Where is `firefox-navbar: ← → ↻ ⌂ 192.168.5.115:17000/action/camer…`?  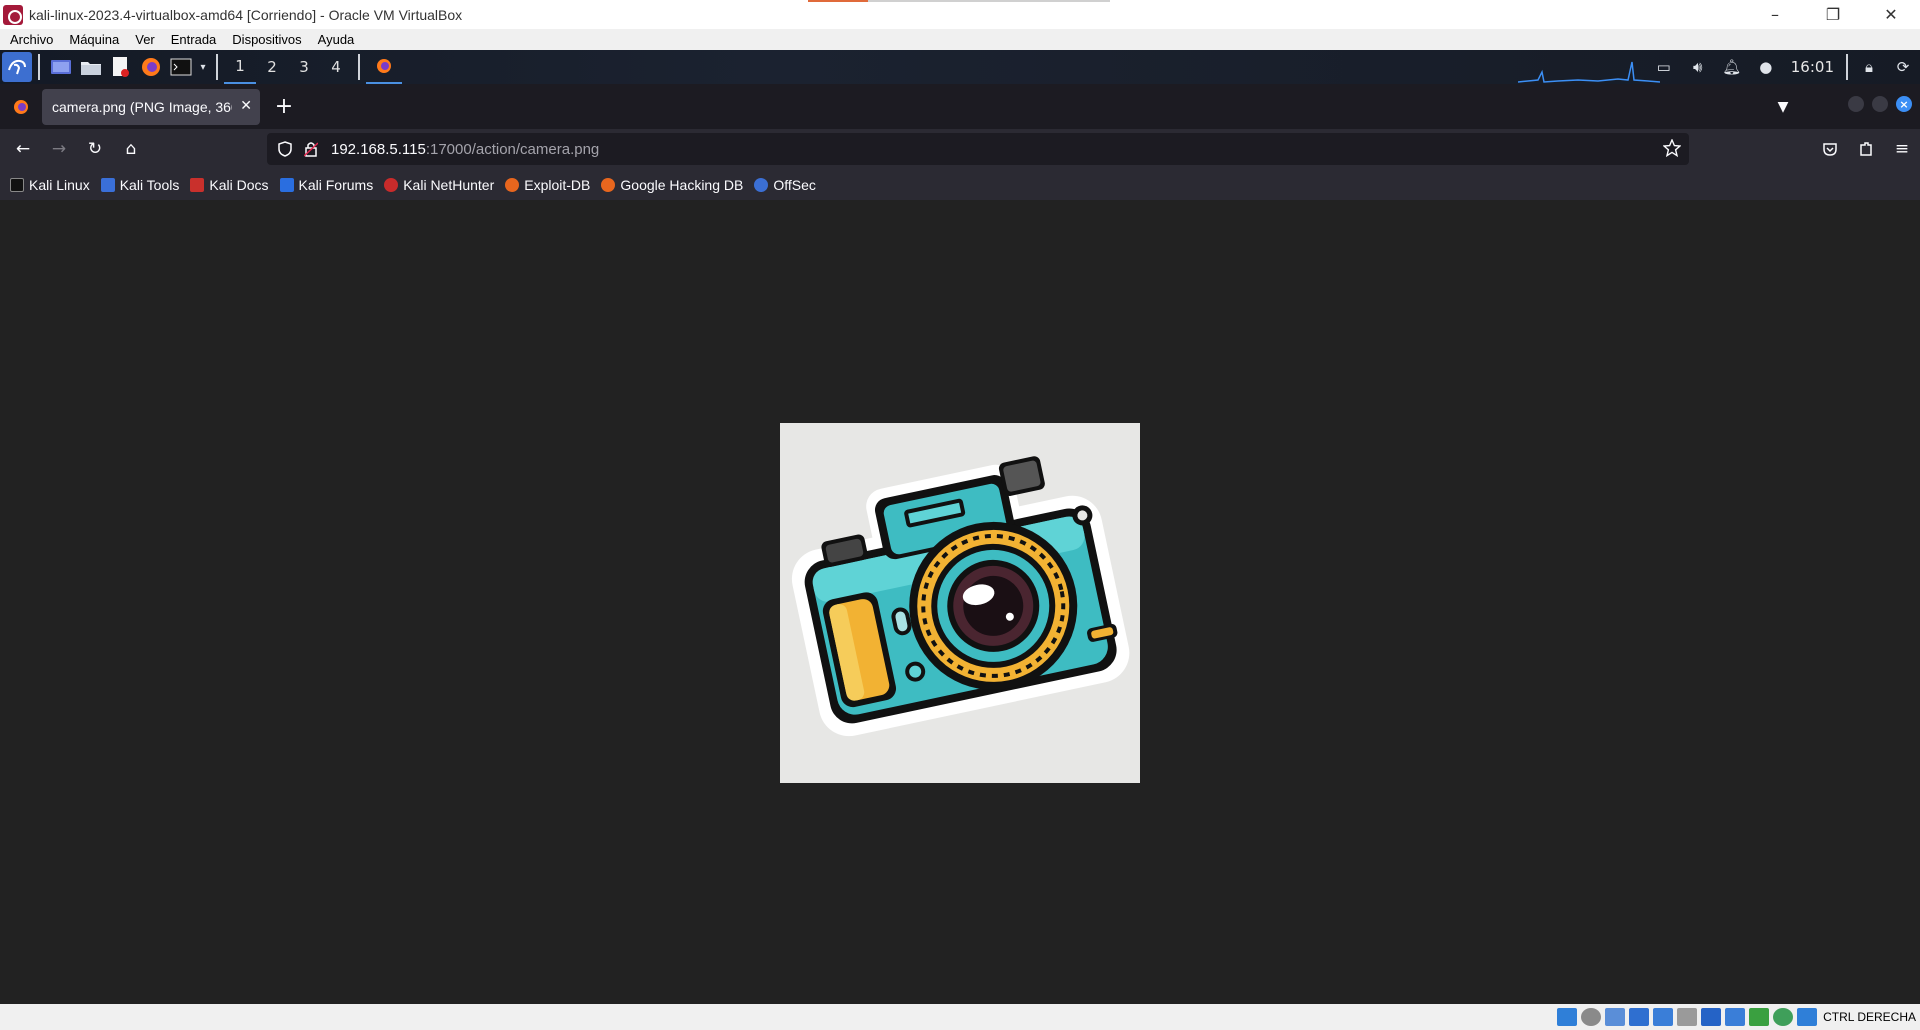
firefox-navbar: ← → ↻ ⌂ 192.168.5.115:17000/action/camer… is located at coordinates (960, 149).